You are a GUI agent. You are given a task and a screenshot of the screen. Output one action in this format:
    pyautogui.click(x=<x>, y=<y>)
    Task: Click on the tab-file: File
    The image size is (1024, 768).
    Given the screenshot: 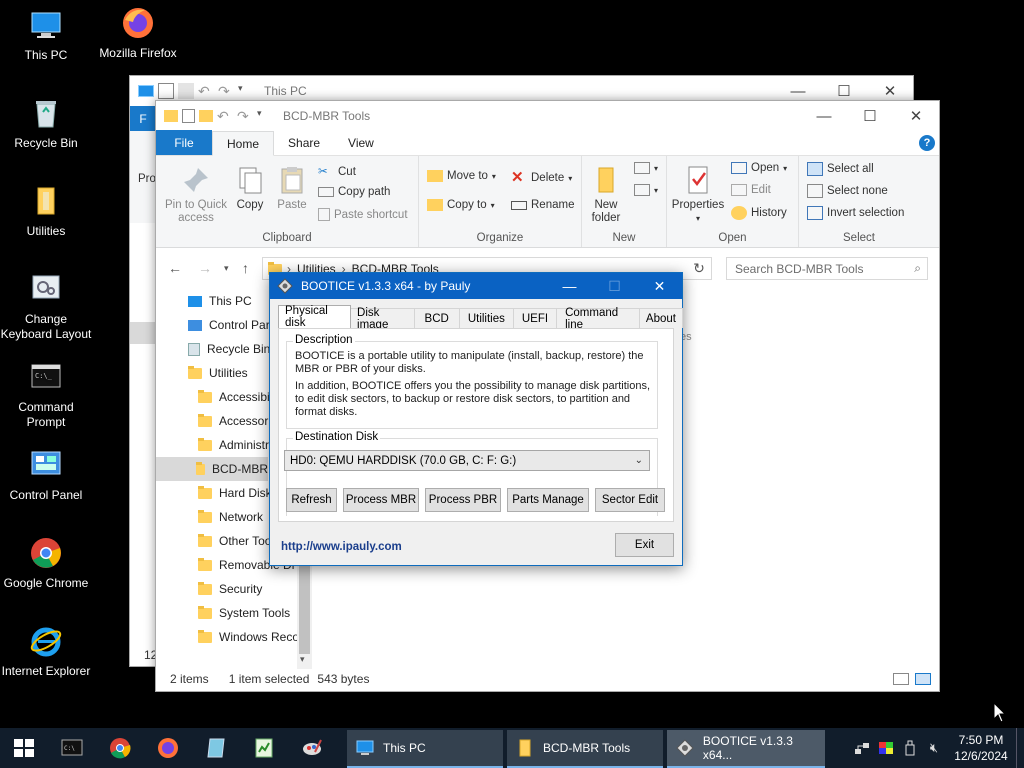 What is the action you would take?
    pyautogui.click(x=184, y=142)
    